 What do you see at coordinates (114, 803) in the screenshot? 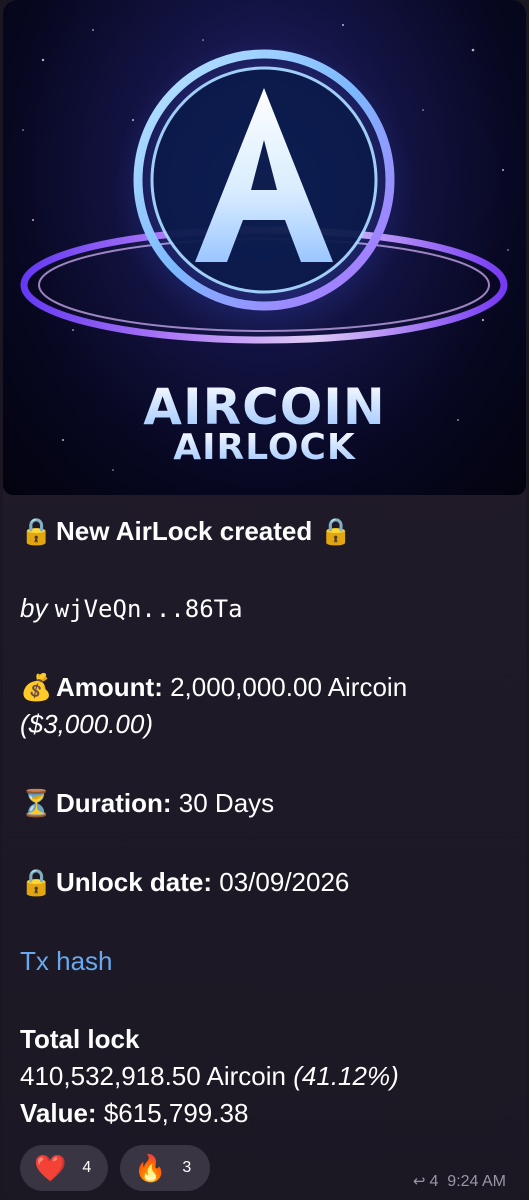
I see `duration-label: Duration:` at bounding box center [114, 803].